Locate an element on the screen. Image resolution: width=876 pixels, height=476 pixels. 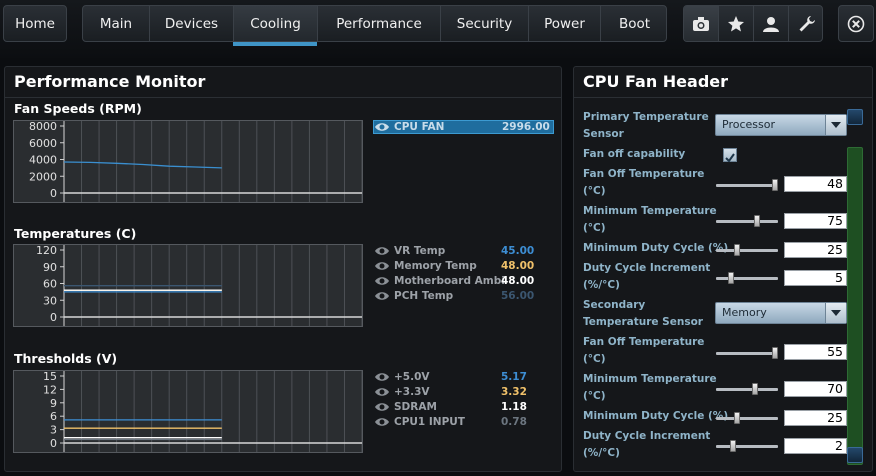
tab-main: Main is located at coordinates (116, 23).